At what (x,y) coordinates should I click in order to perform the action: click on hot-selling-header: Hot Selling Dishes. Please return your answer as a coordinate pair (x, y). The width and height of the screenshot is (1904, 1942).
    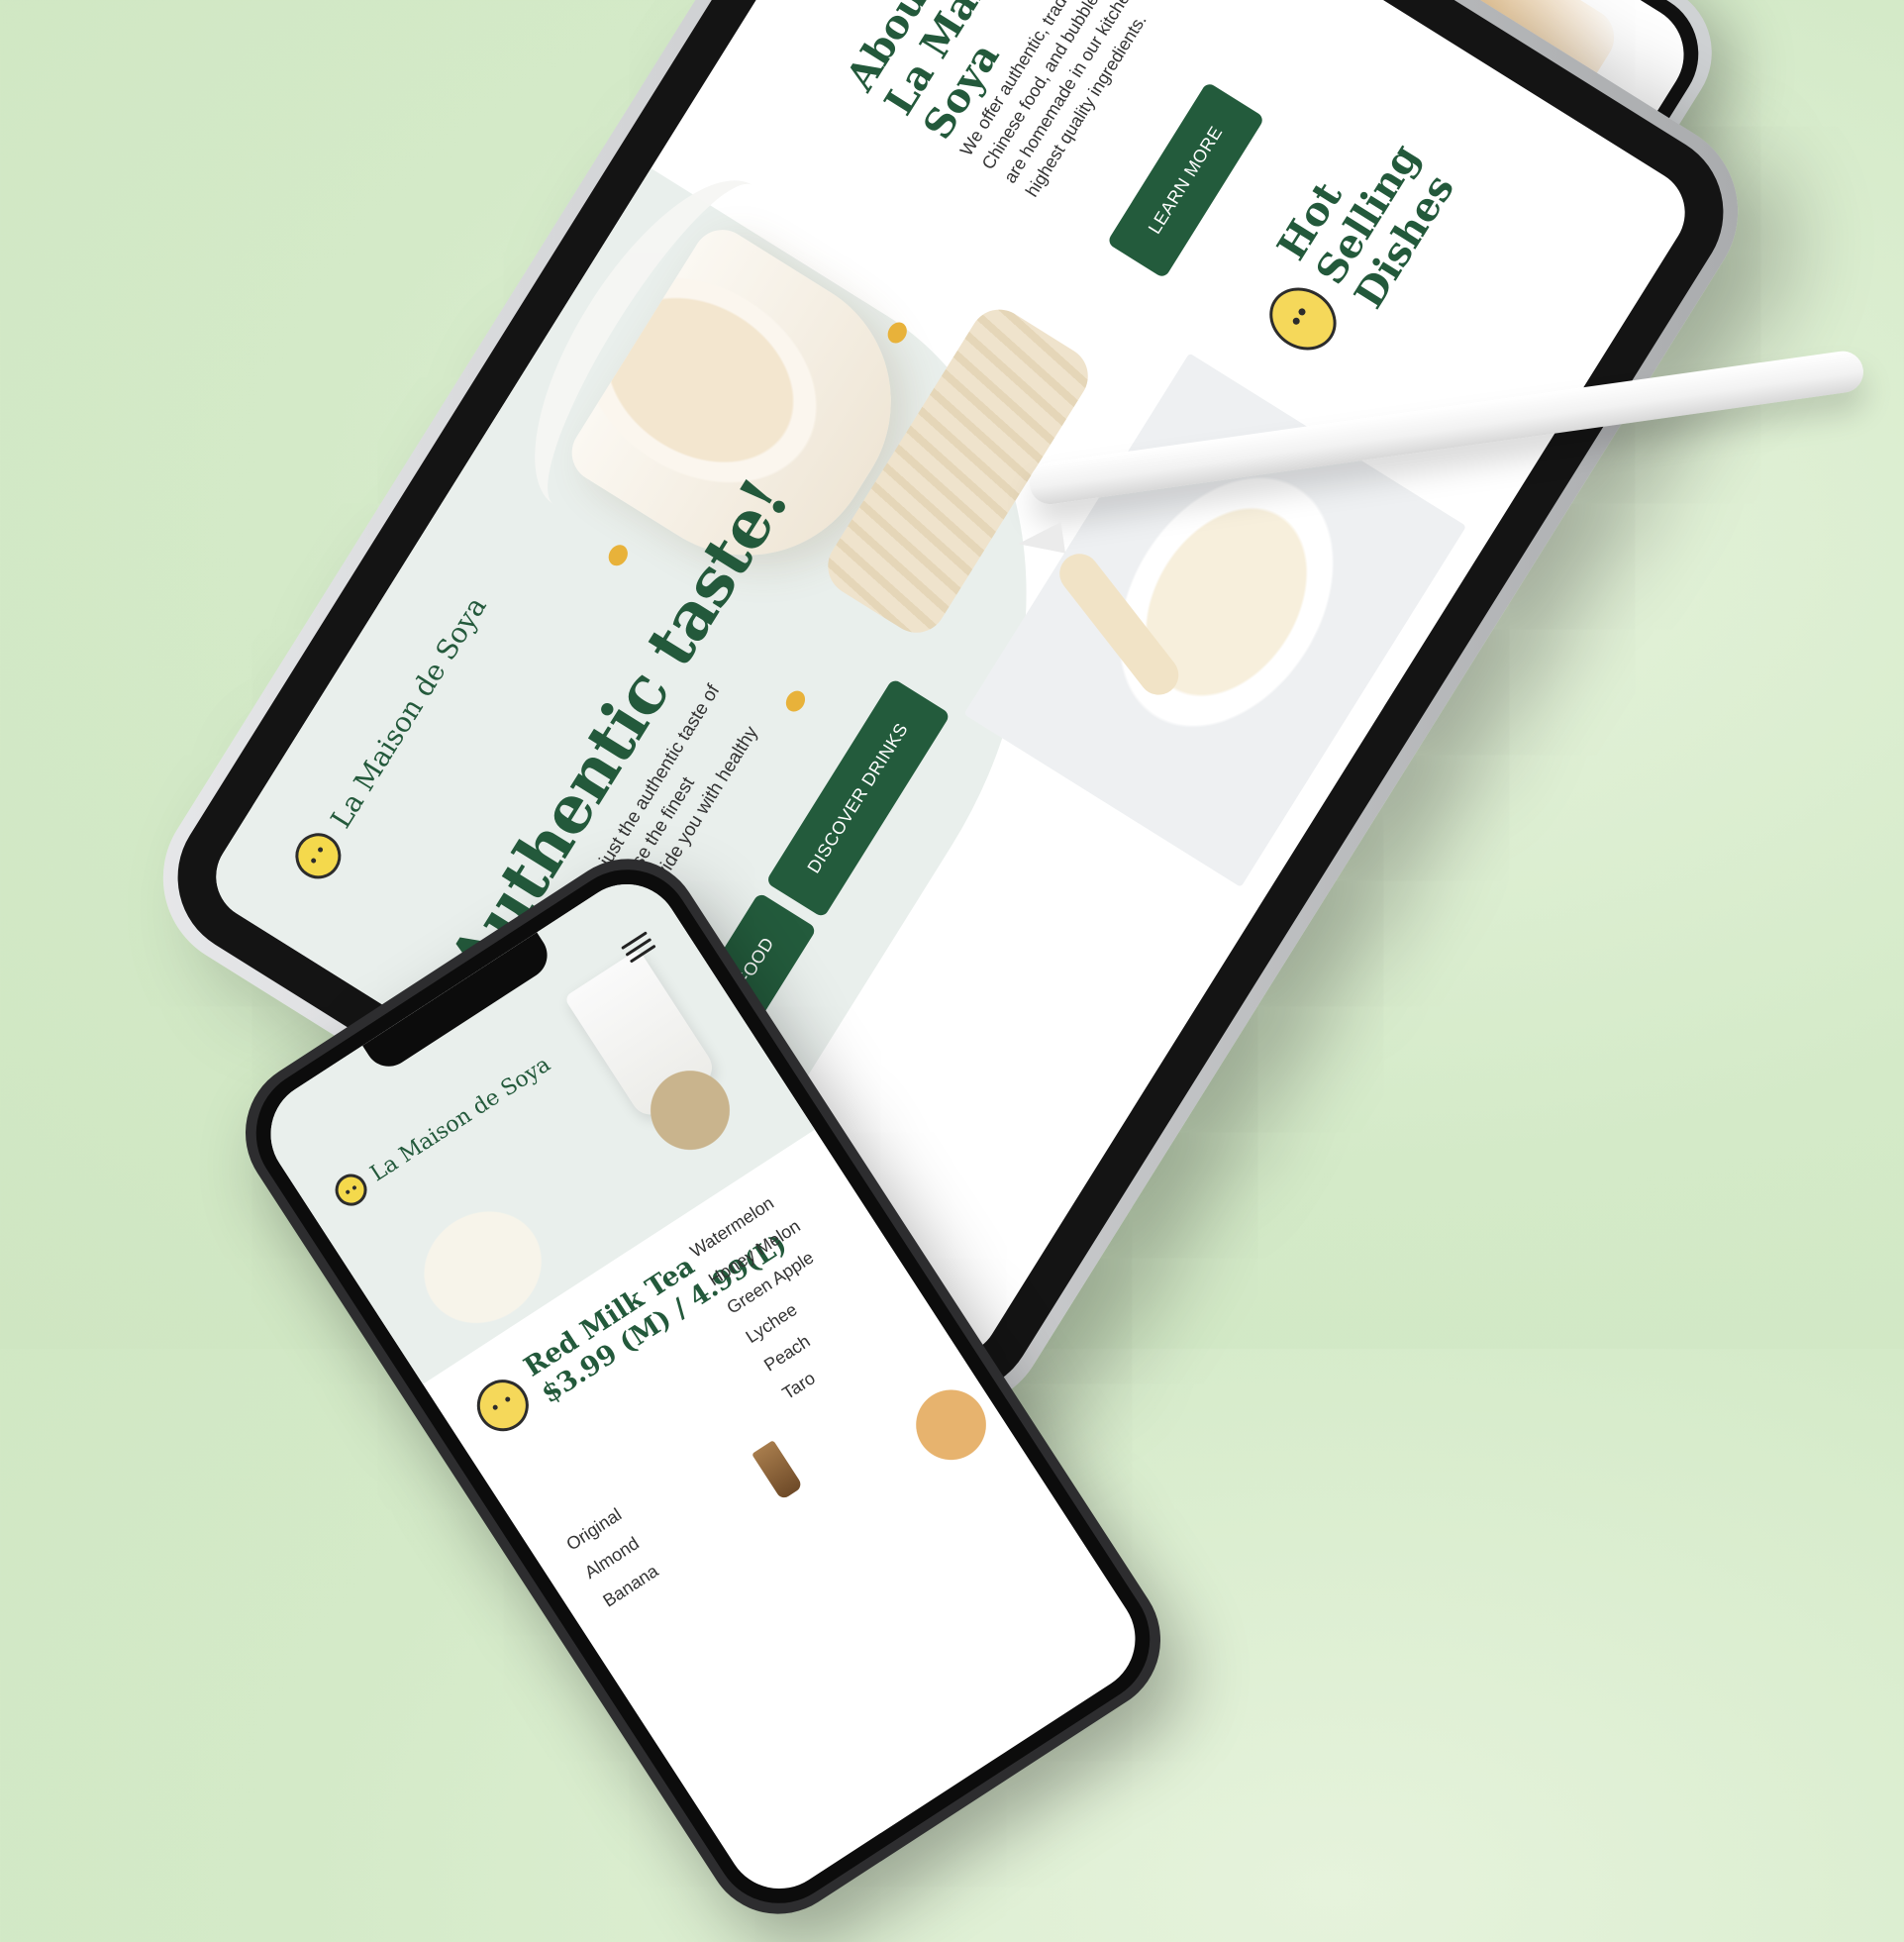
    Looking at the image, I should click on (1378, 198).